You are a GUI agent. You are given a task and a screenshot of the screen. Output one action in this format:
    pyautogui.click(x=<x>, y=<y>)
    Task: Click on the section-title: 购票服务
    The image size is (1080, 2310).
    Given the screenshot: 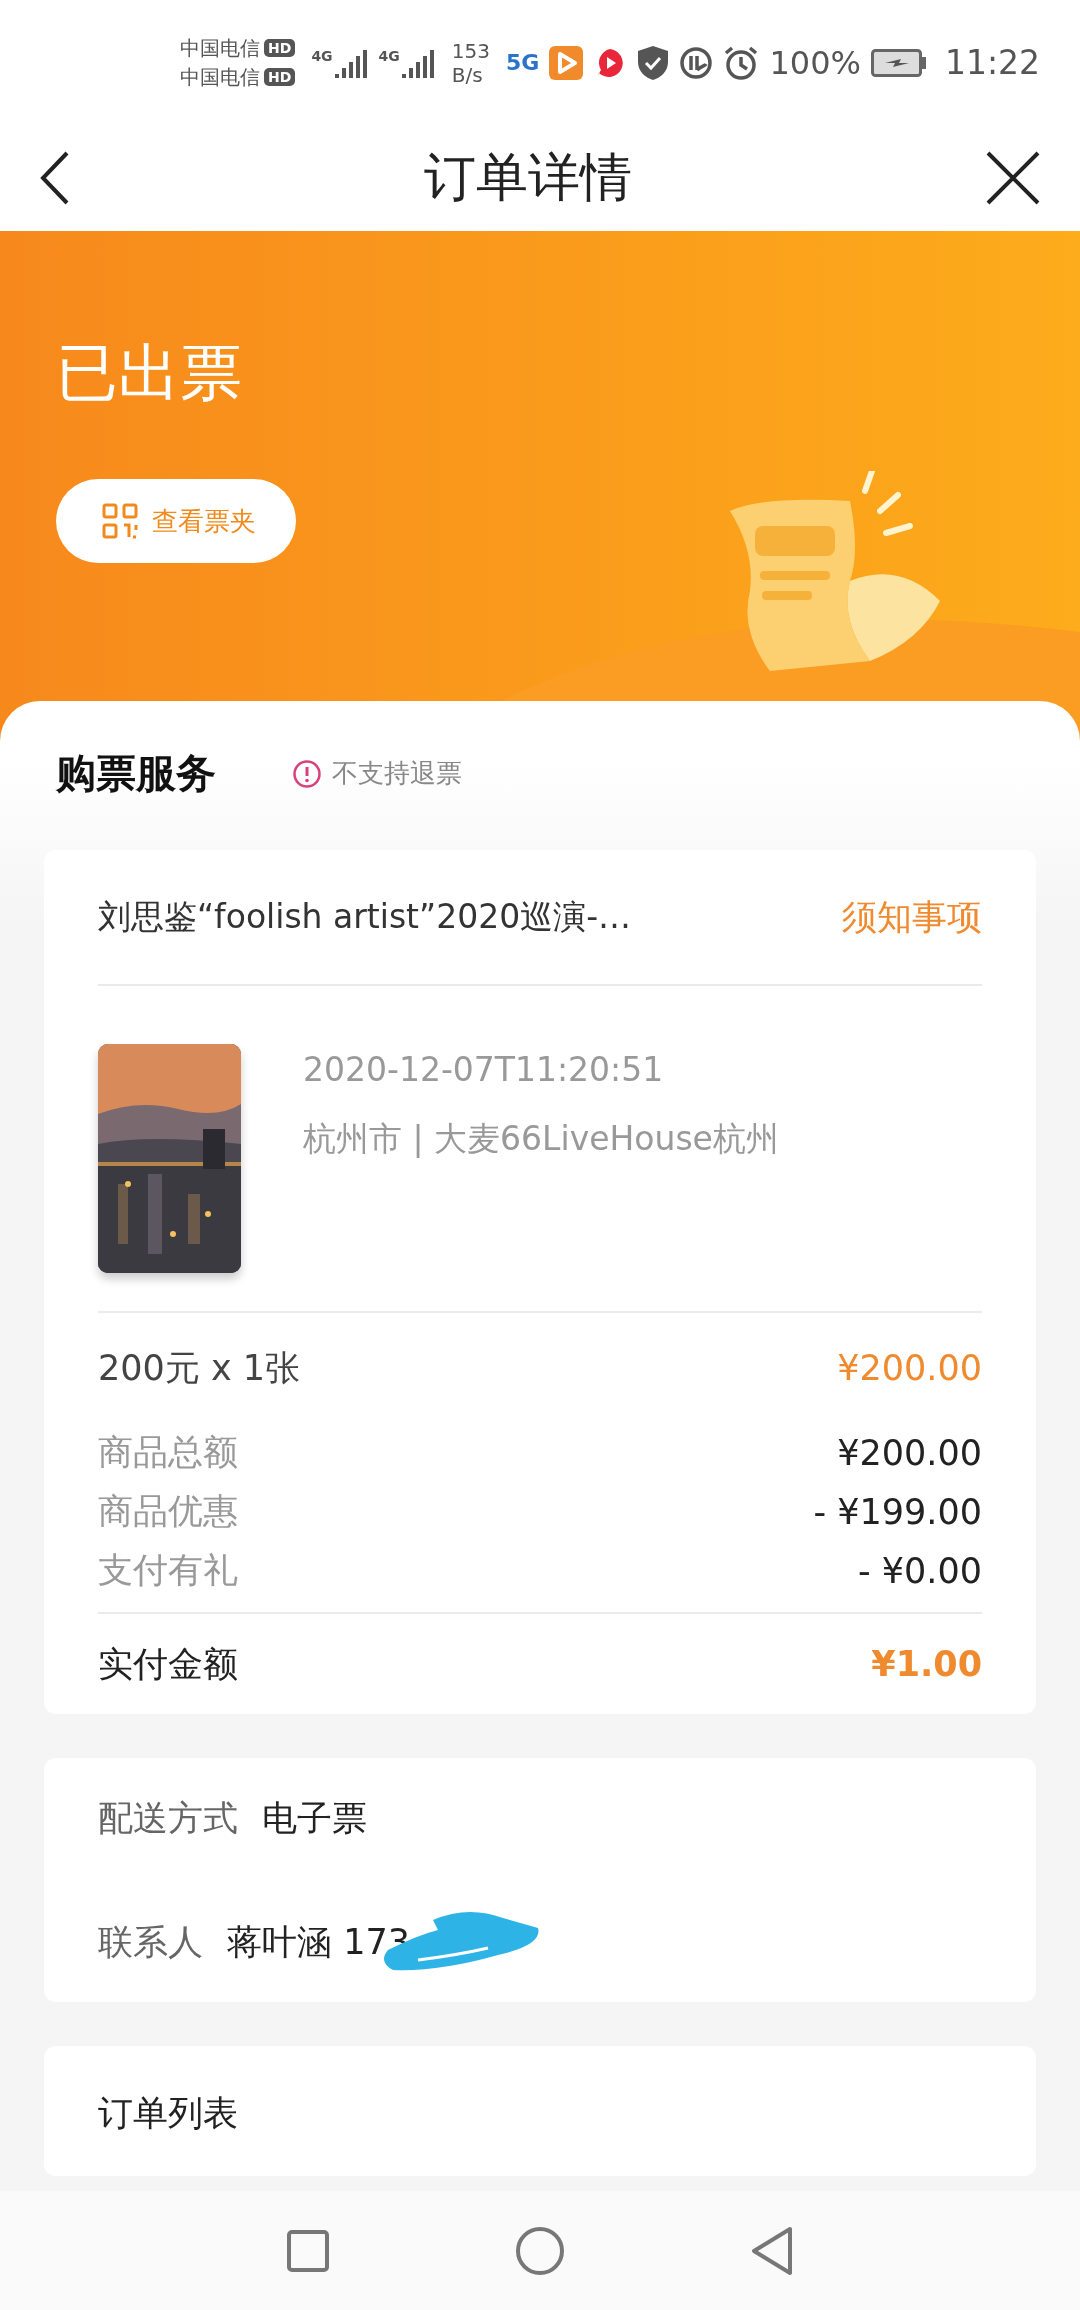 What is the action you would take?
    pyautogui.click(x=136, y=773)
    